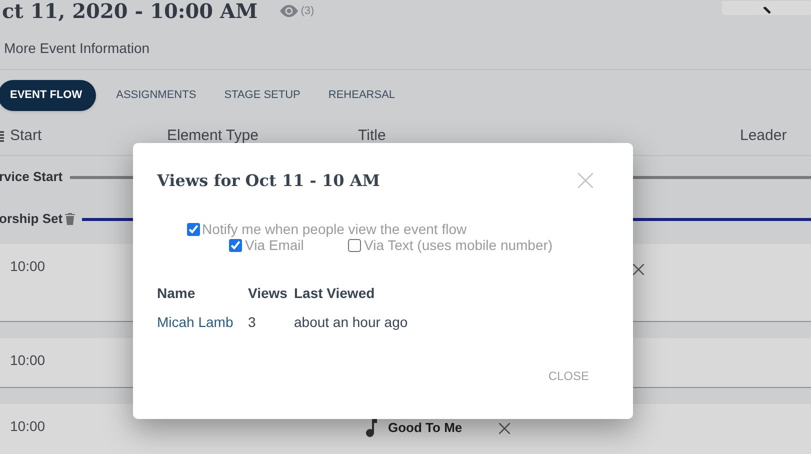  What do you see at coordinates (252, 322) in the screenshot?
I see `view-count-cell-text: 3` at bounding box center [252, 322].